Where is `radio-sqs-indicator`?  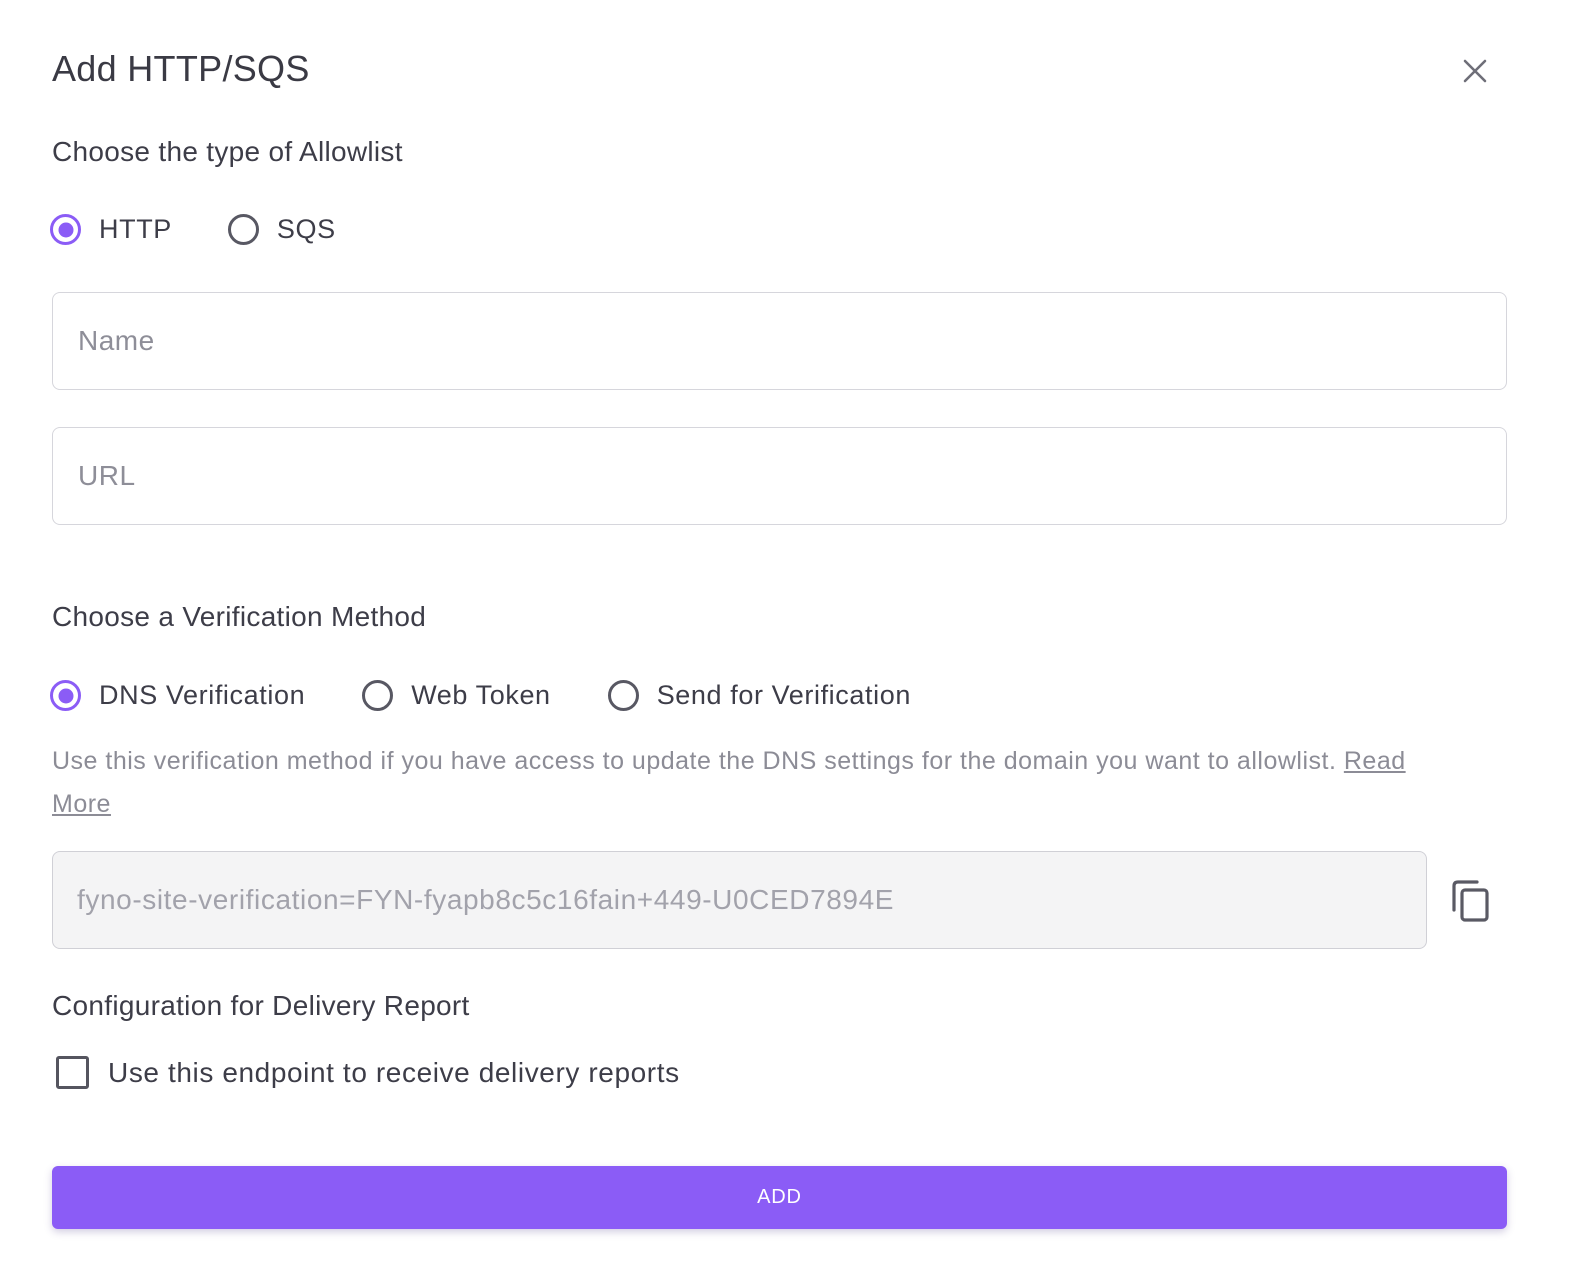
radio-sqs-indicator is located at coordinates (243, 229).